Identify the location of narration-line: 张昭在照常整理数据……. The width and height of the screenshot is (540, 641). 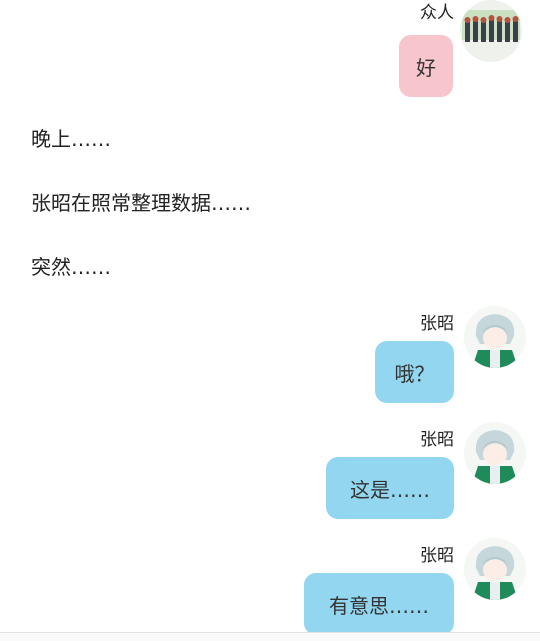
(141, 203).